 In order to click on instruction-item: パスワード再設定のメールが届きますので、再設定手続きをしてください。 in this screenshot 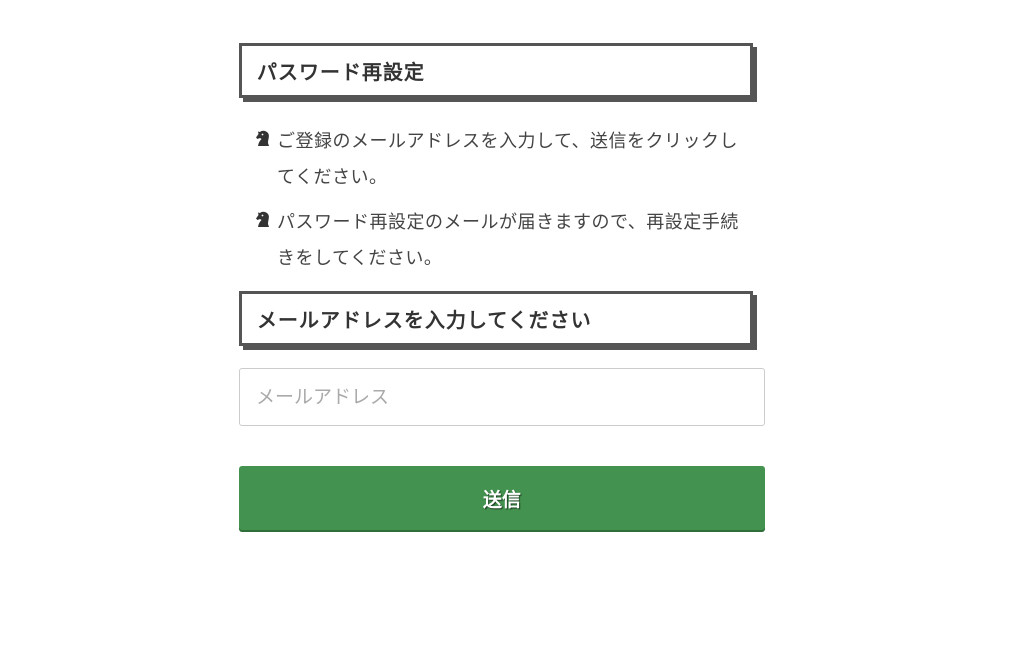, I will do `click(496, 241)`.